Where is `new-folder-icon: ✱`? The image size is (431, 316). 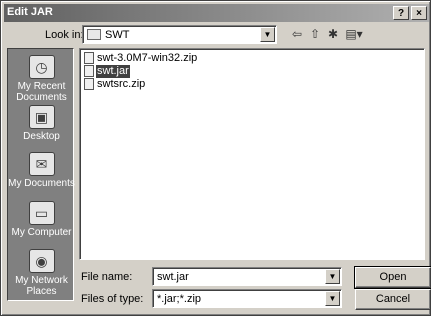 new-folder-icon: ✱ is located at coordinates (333, 34).